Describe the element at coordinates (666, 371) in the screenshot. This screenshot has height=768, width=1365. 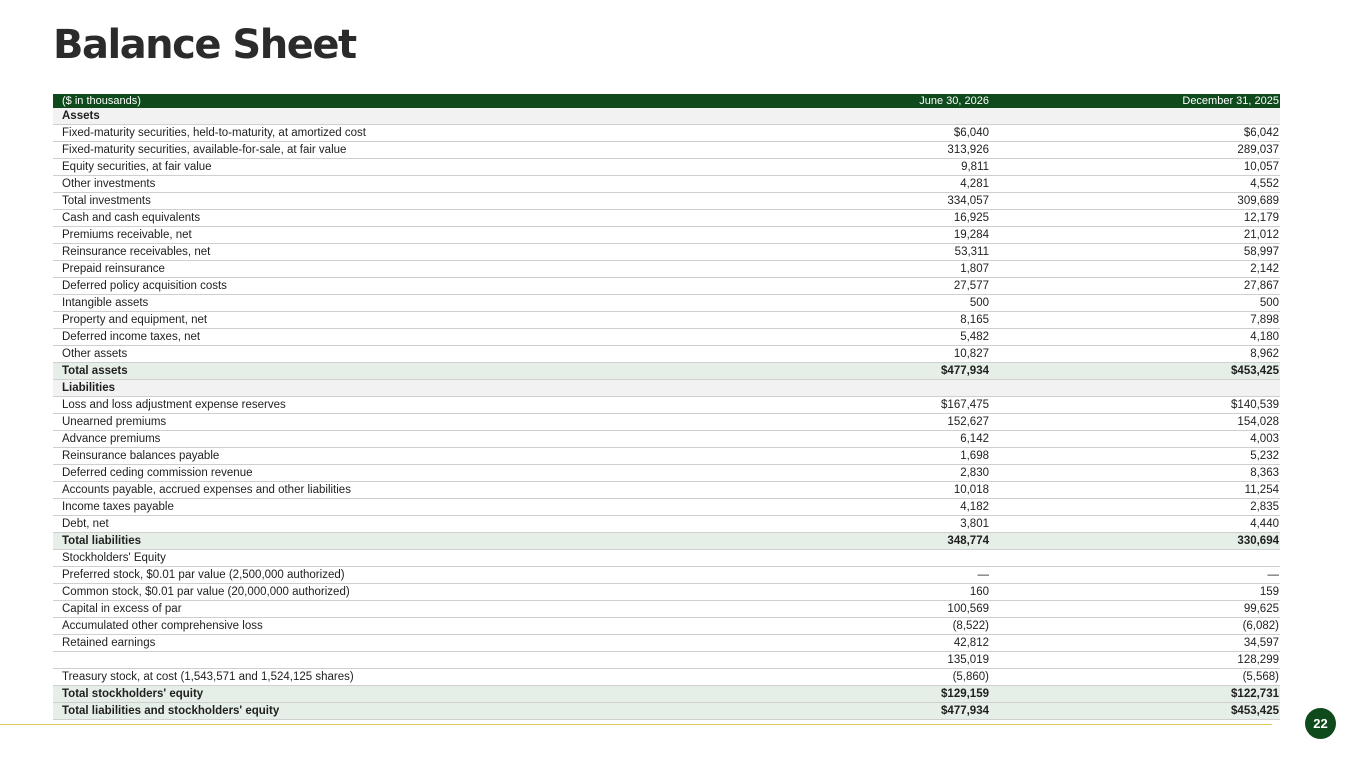
I see `total-row: Total assets $477,934 $453,425` at that location.